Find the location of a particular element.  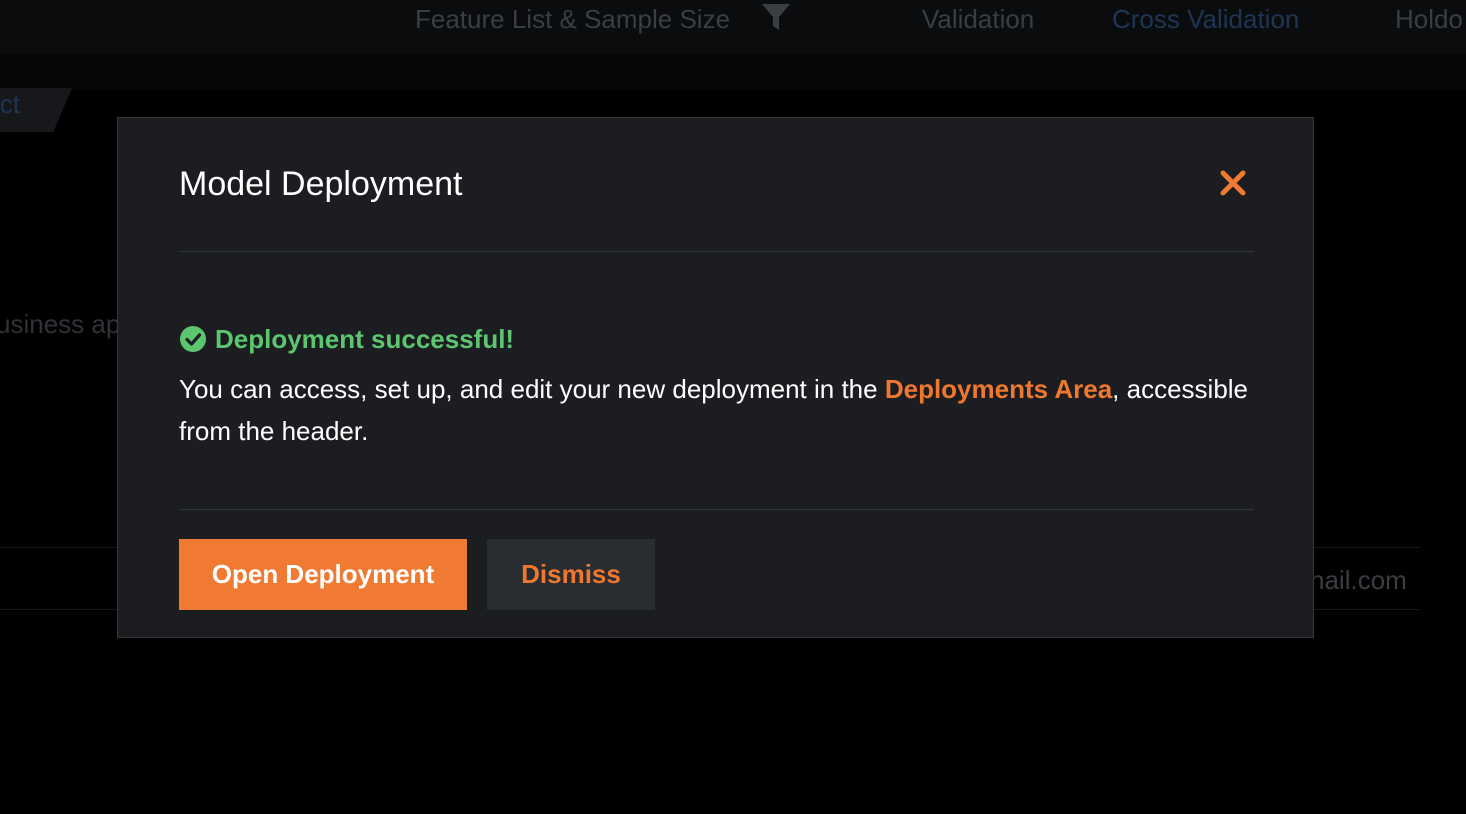

column-header-feature-list: Feature List & Sample Size is located at coordinates (573, 19).